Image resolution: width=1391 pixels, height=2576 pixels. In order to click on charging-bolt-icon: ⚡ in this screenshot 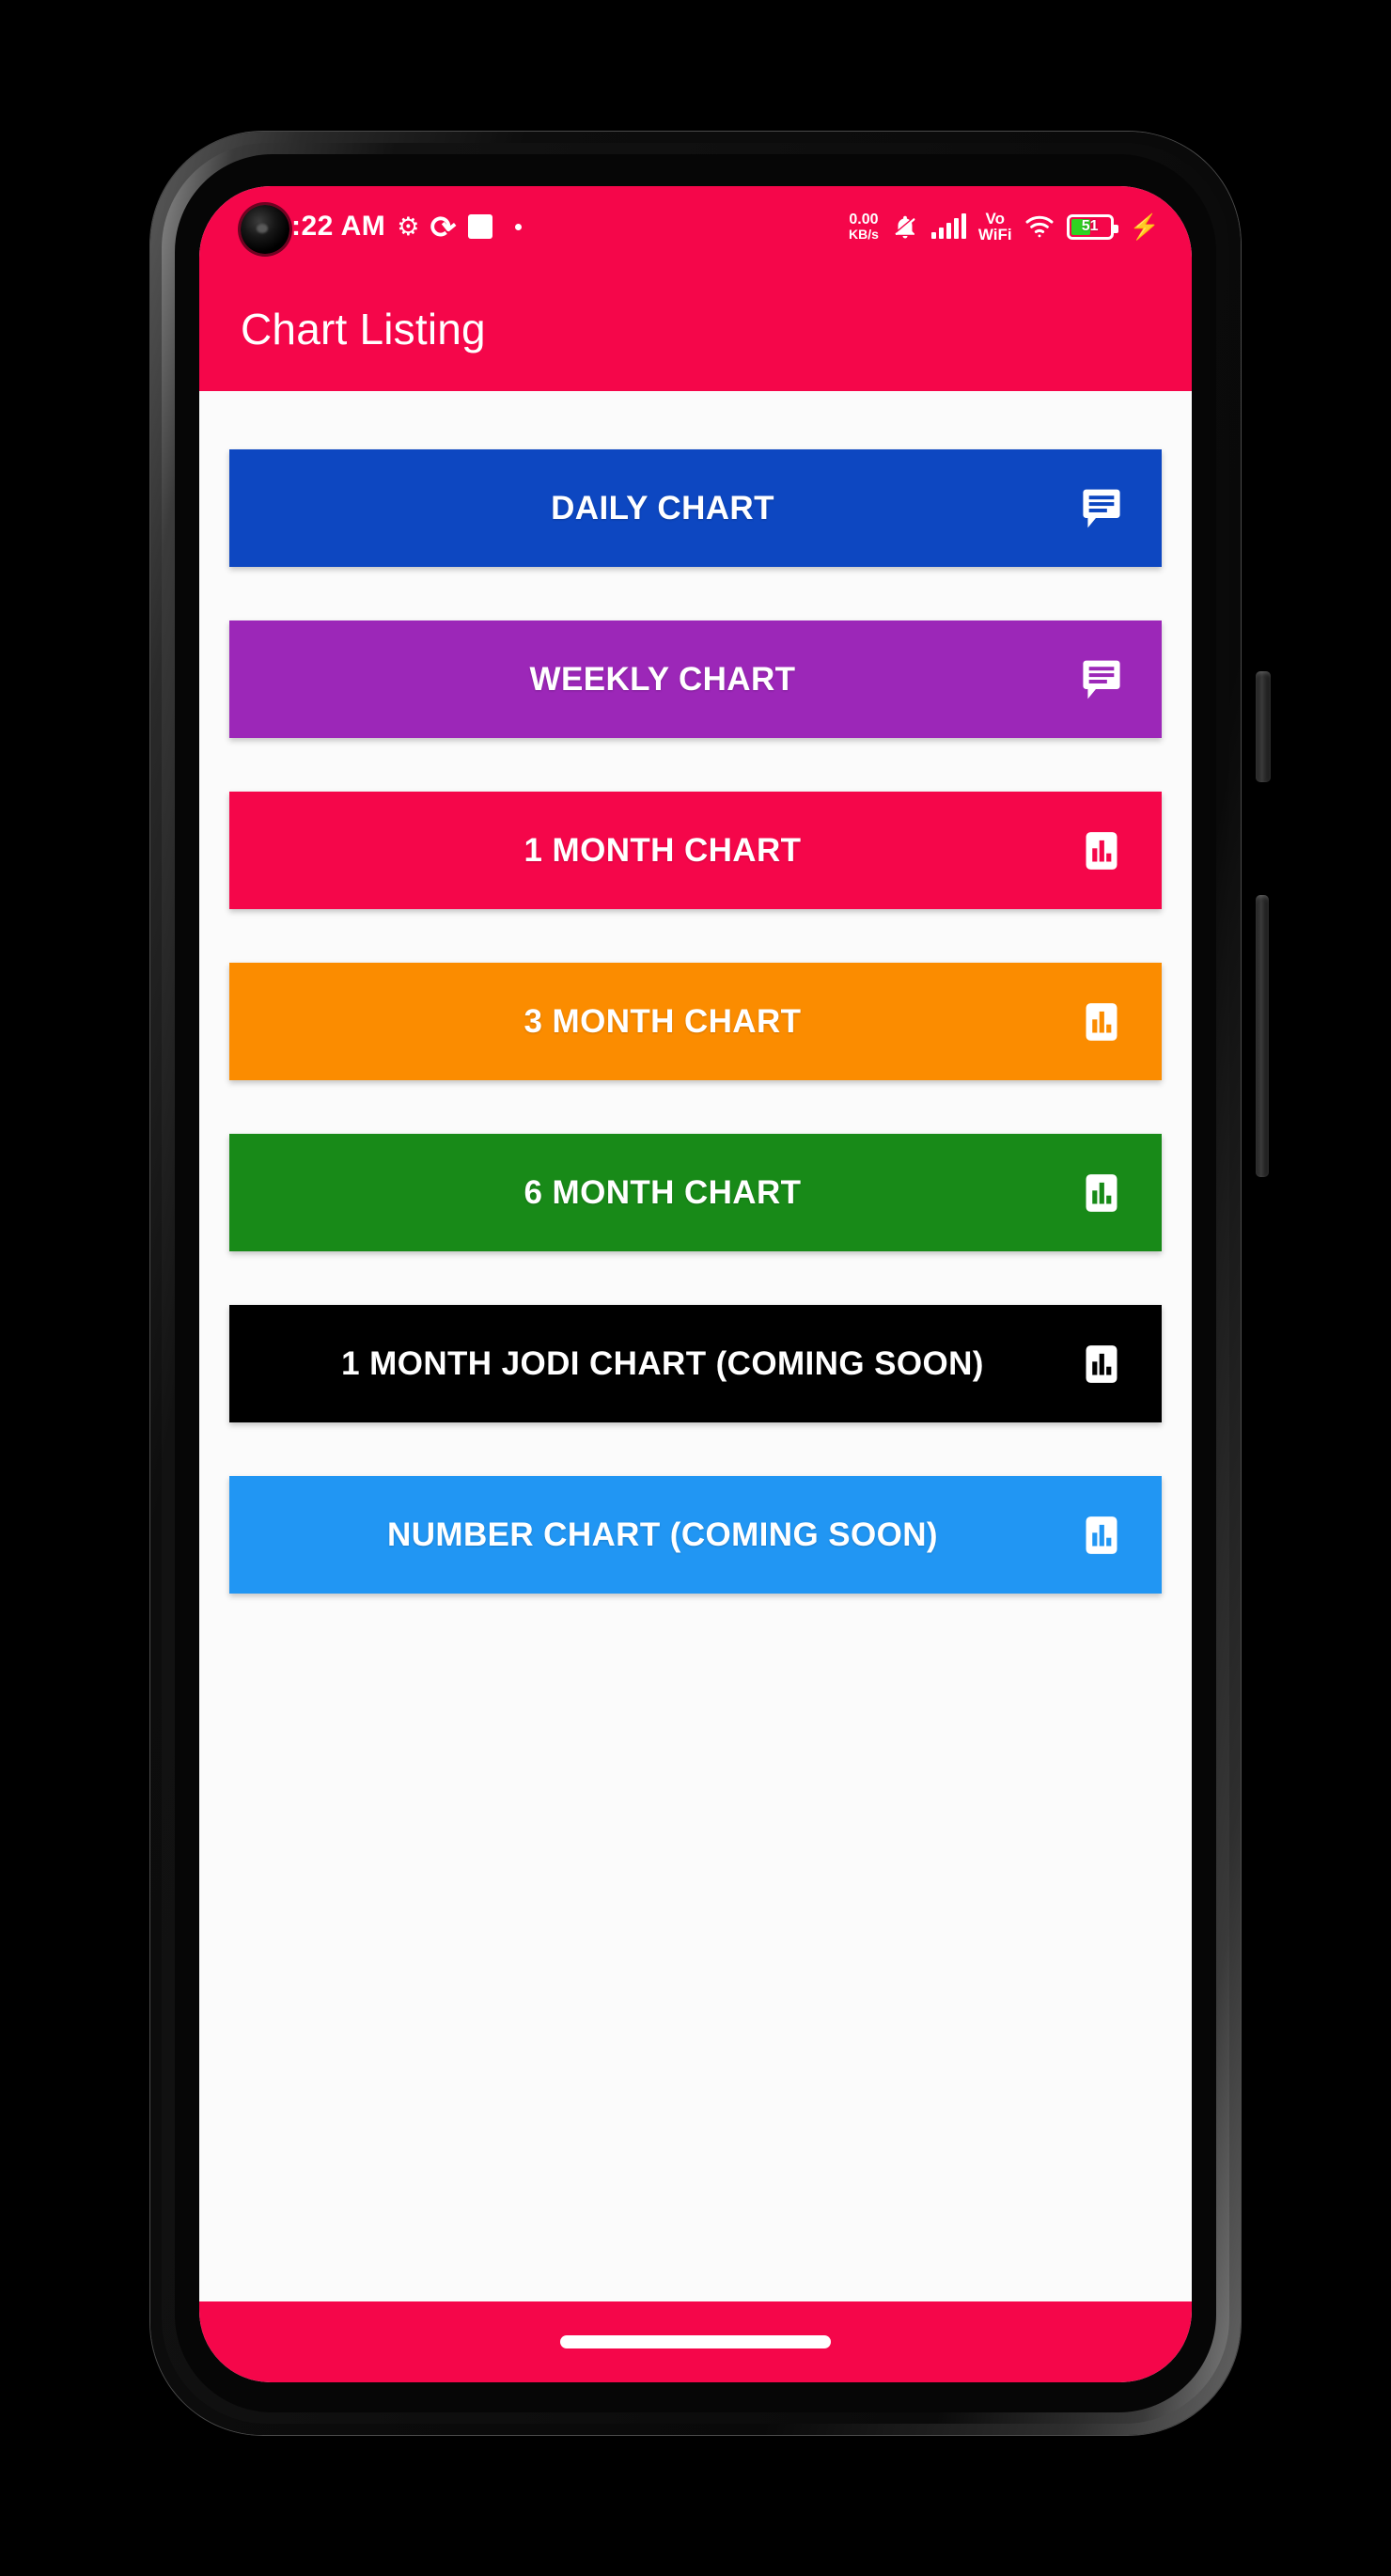, I will do `click(1144, 227)`.